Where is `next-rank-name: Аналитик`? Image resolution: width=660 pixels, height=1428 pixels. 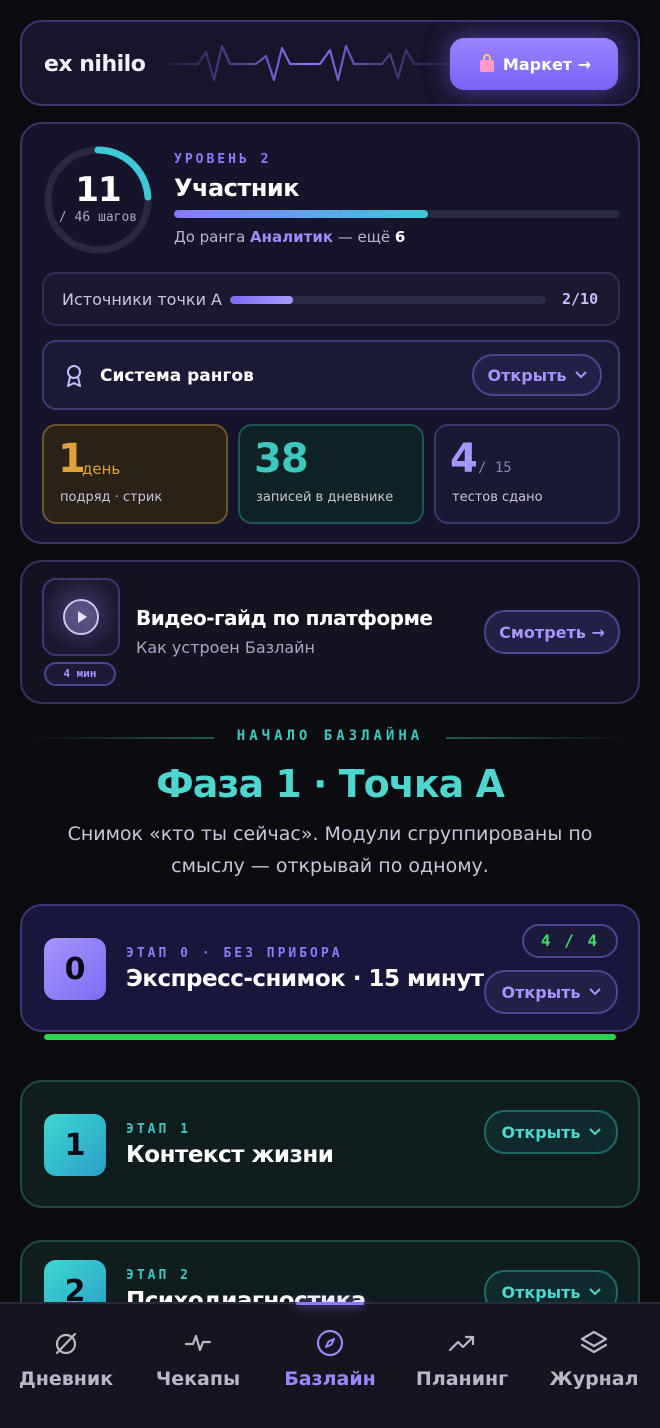
next-rank-name: Аналитик is located at coordinates (291, 237).